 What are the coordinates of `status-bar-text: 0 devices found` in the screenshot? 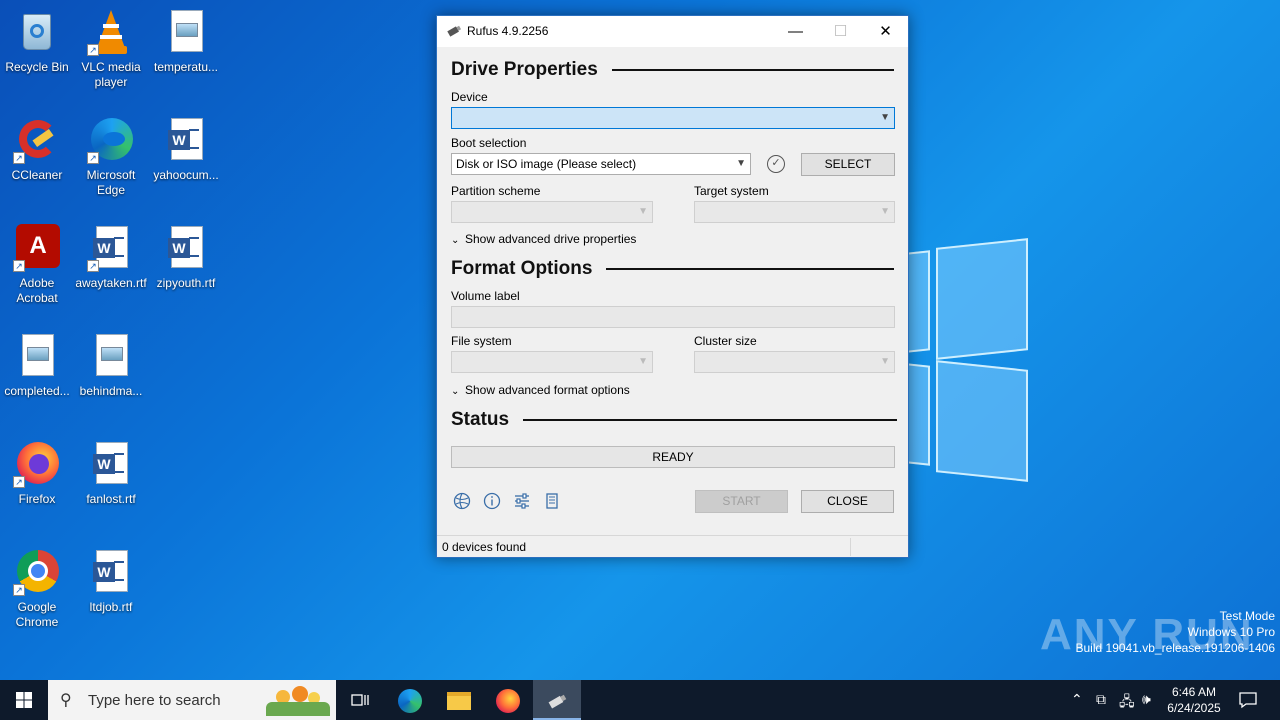 It's located at (484, 547).